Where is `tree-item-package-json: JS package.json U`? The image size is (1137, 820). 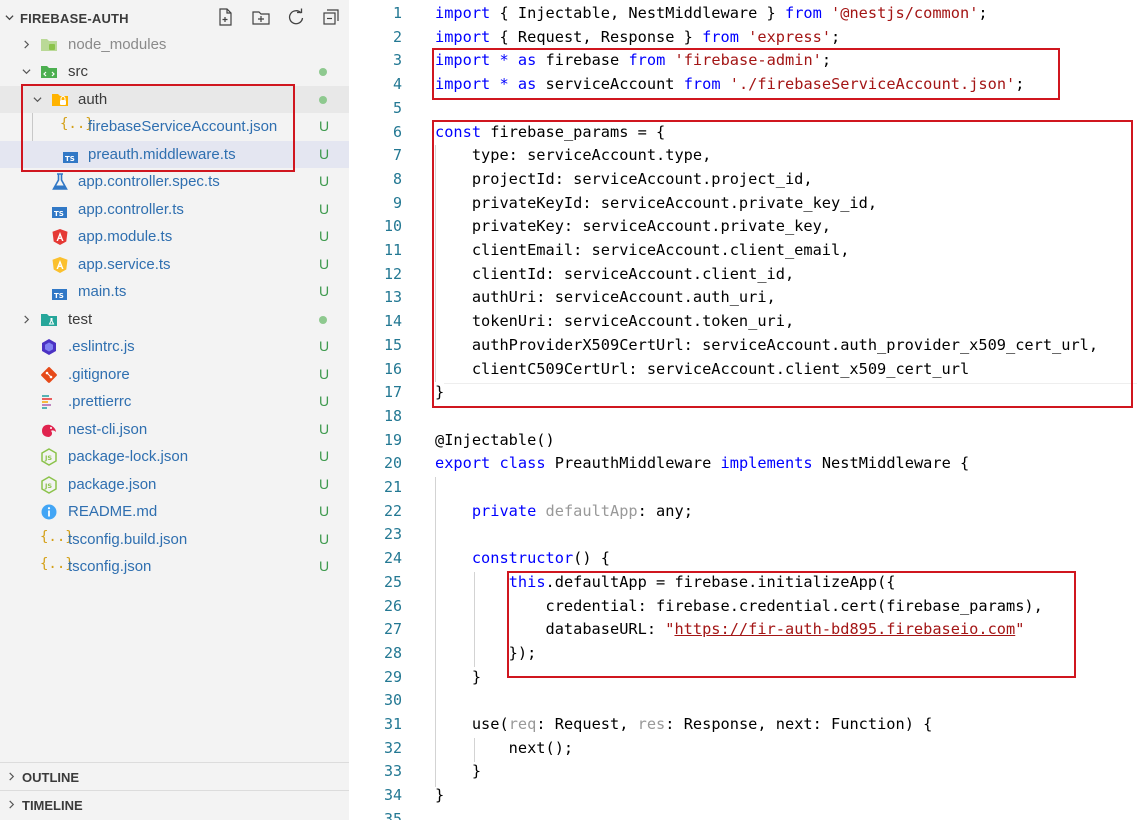
tree-item-package-json: JS package.json U is located at coordinates (174, 484).